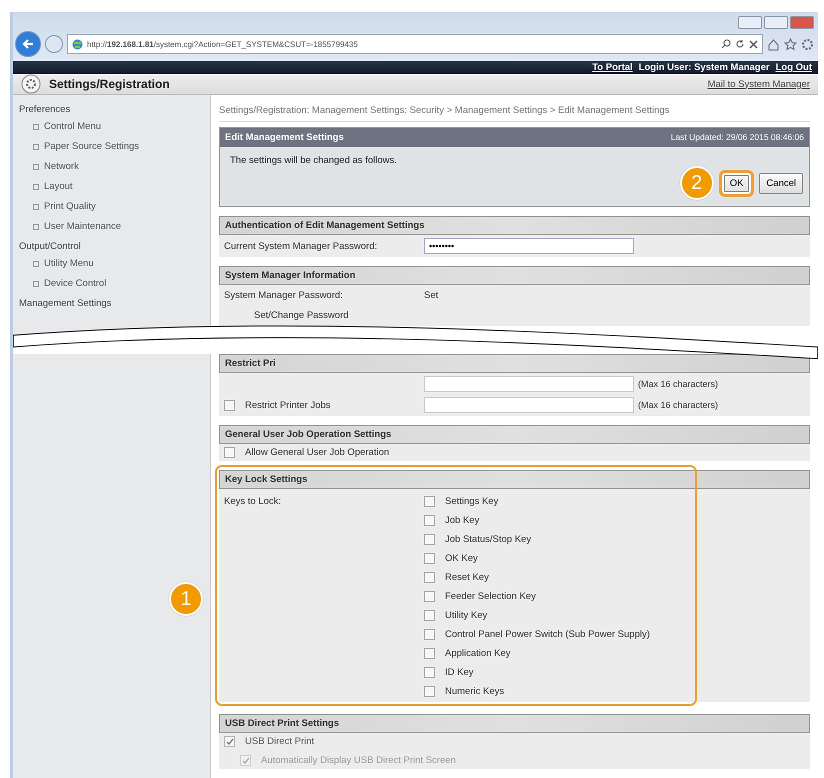 This screenshot has height=778, width=824. I want to click on checkbox-label: Allow General User Job Operation, so click(317, 452).